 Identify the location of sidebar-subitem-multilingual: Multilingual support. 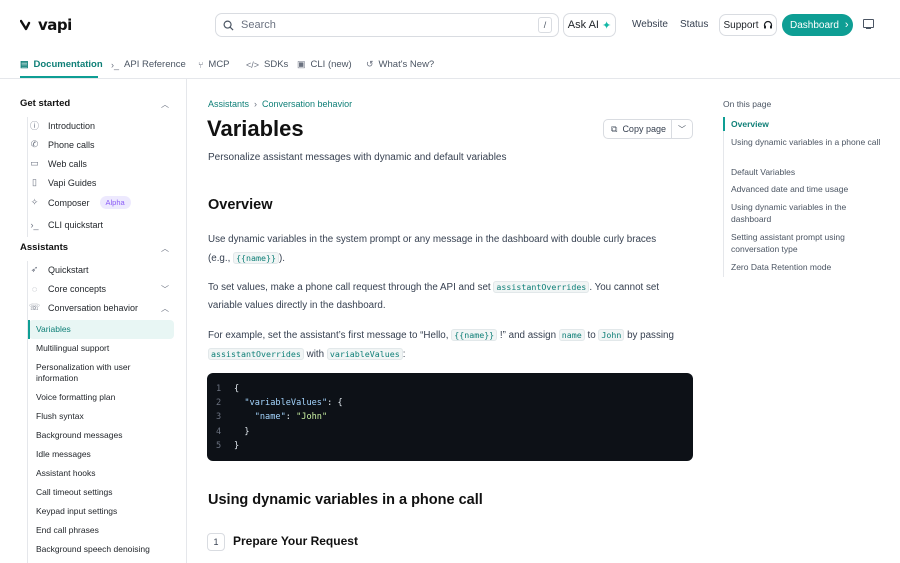
(103, 348).